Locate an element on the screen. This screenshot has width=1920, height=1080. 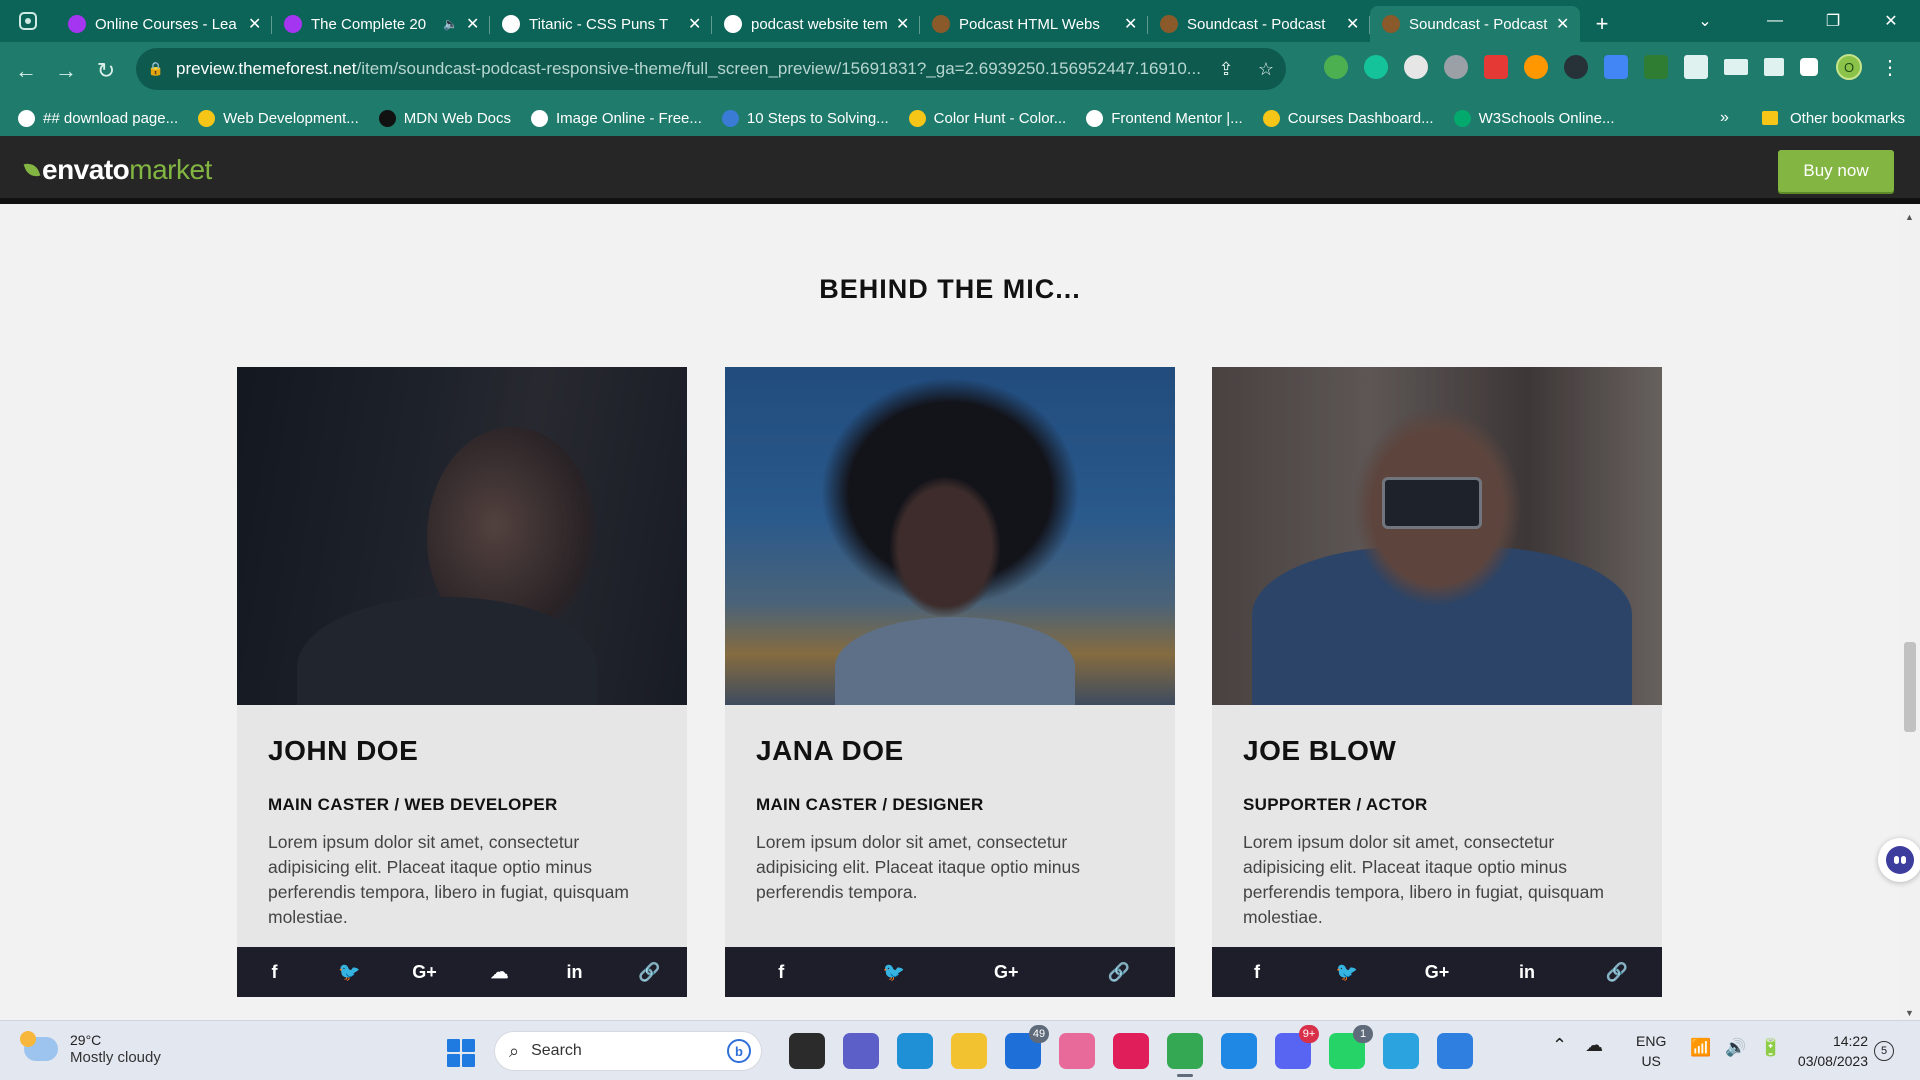
clock: 14:22 03/08/2023 is located at coordinates (1828, 1051).